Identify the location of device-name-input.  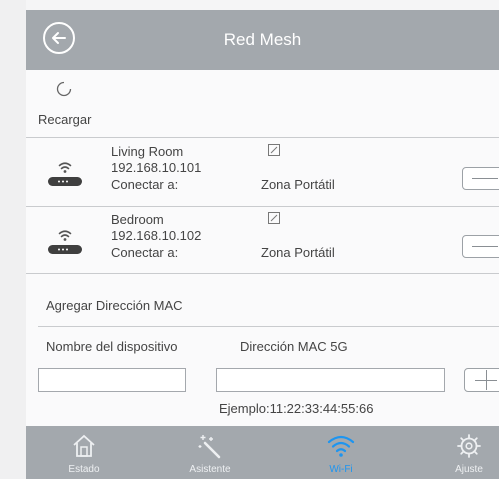
(112, 380).